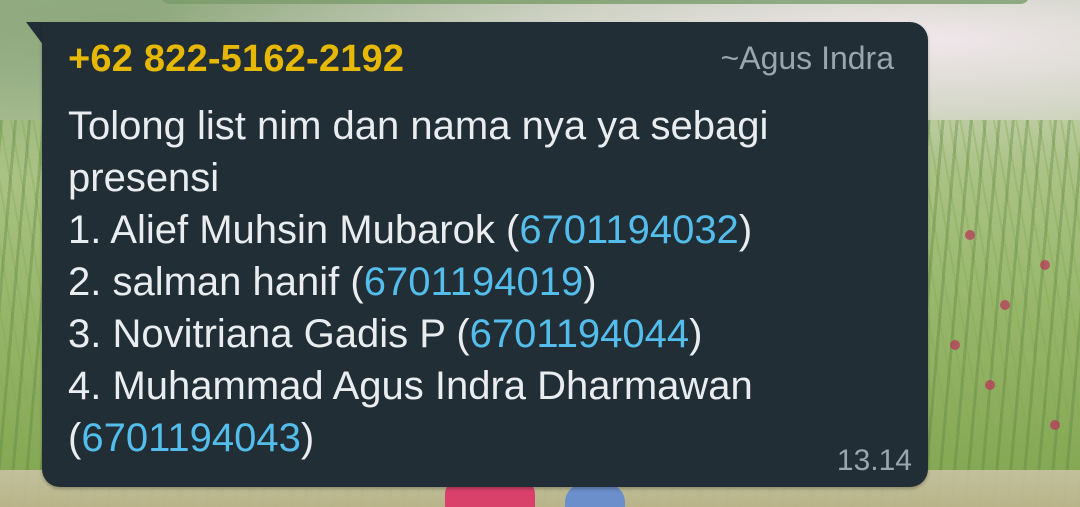 The width and height of the screenshot is (1080, 507). What do you see at coordinates (595, 495) in the screenshot?
I see `wallpaper-figure` at bounding box center [595, 495].